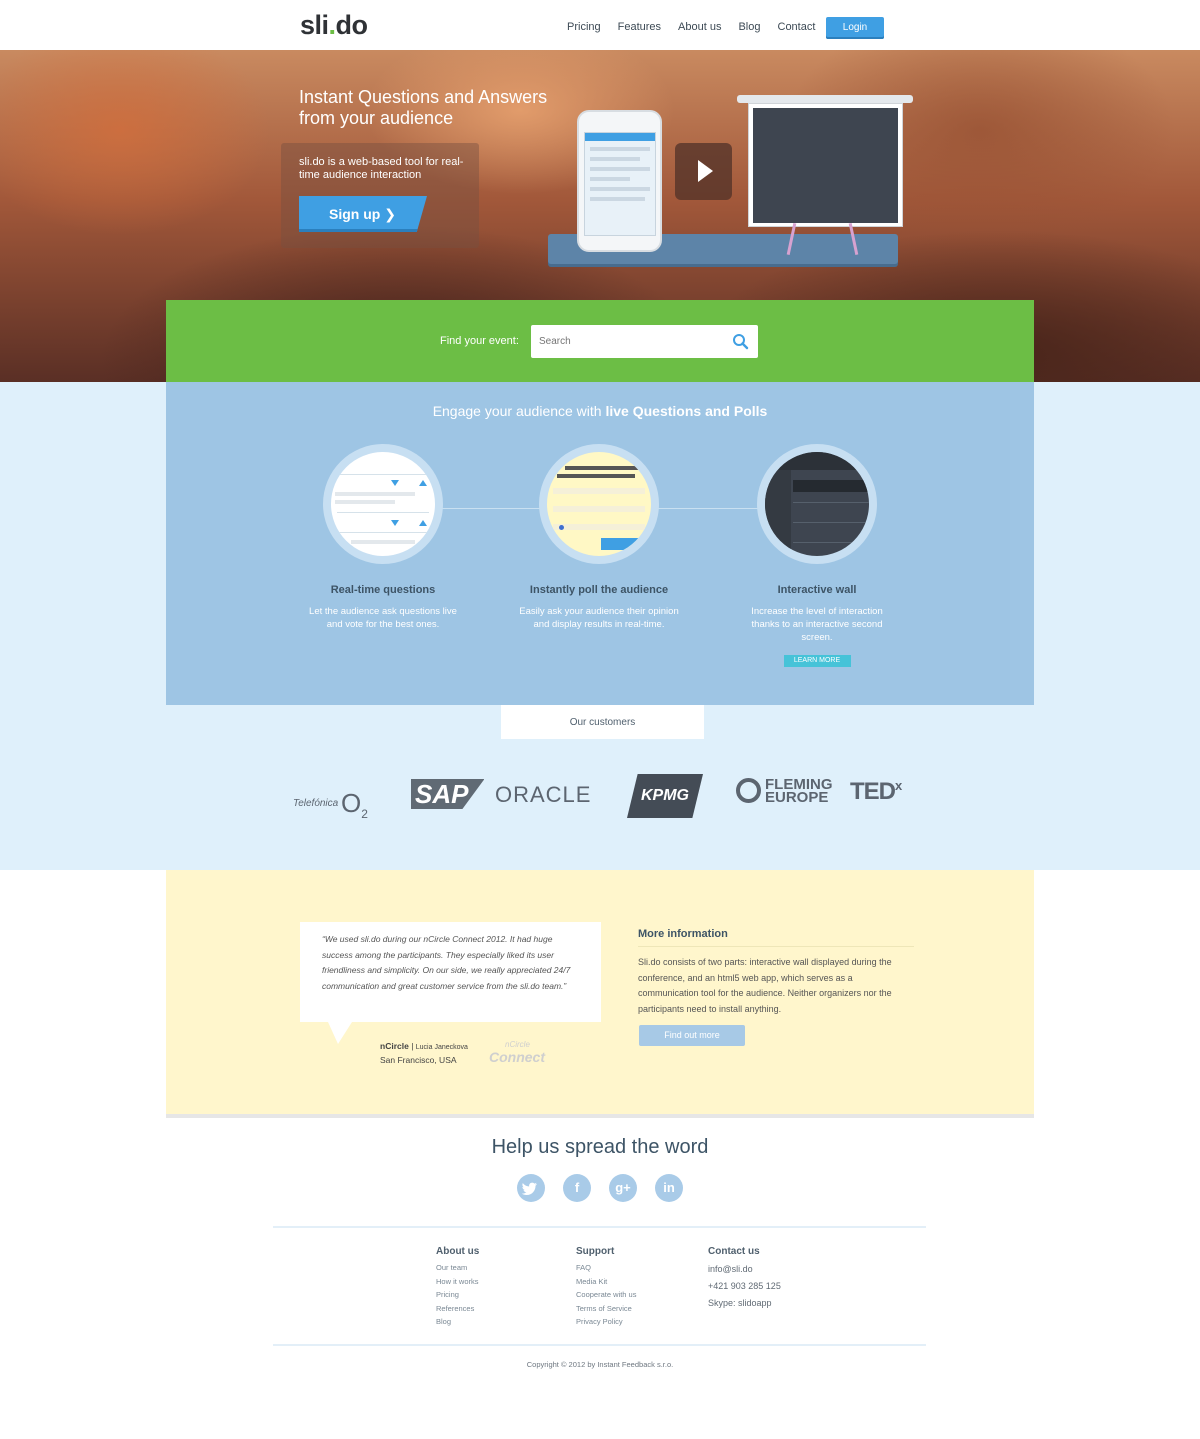 The width and height of the screenshot is (1200, 1439). I want to click on facebook-icon: f, so click(577, 1188).